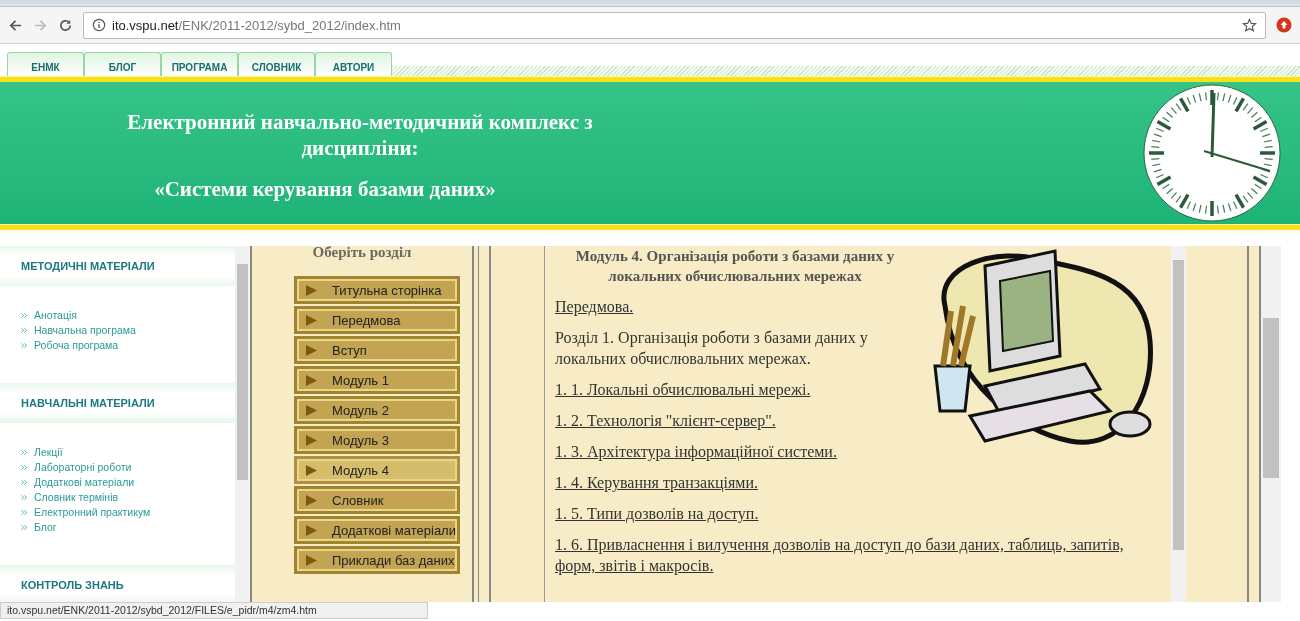 The image size is (1300, 621). I want to click on star-icon, so click(1249, 25).